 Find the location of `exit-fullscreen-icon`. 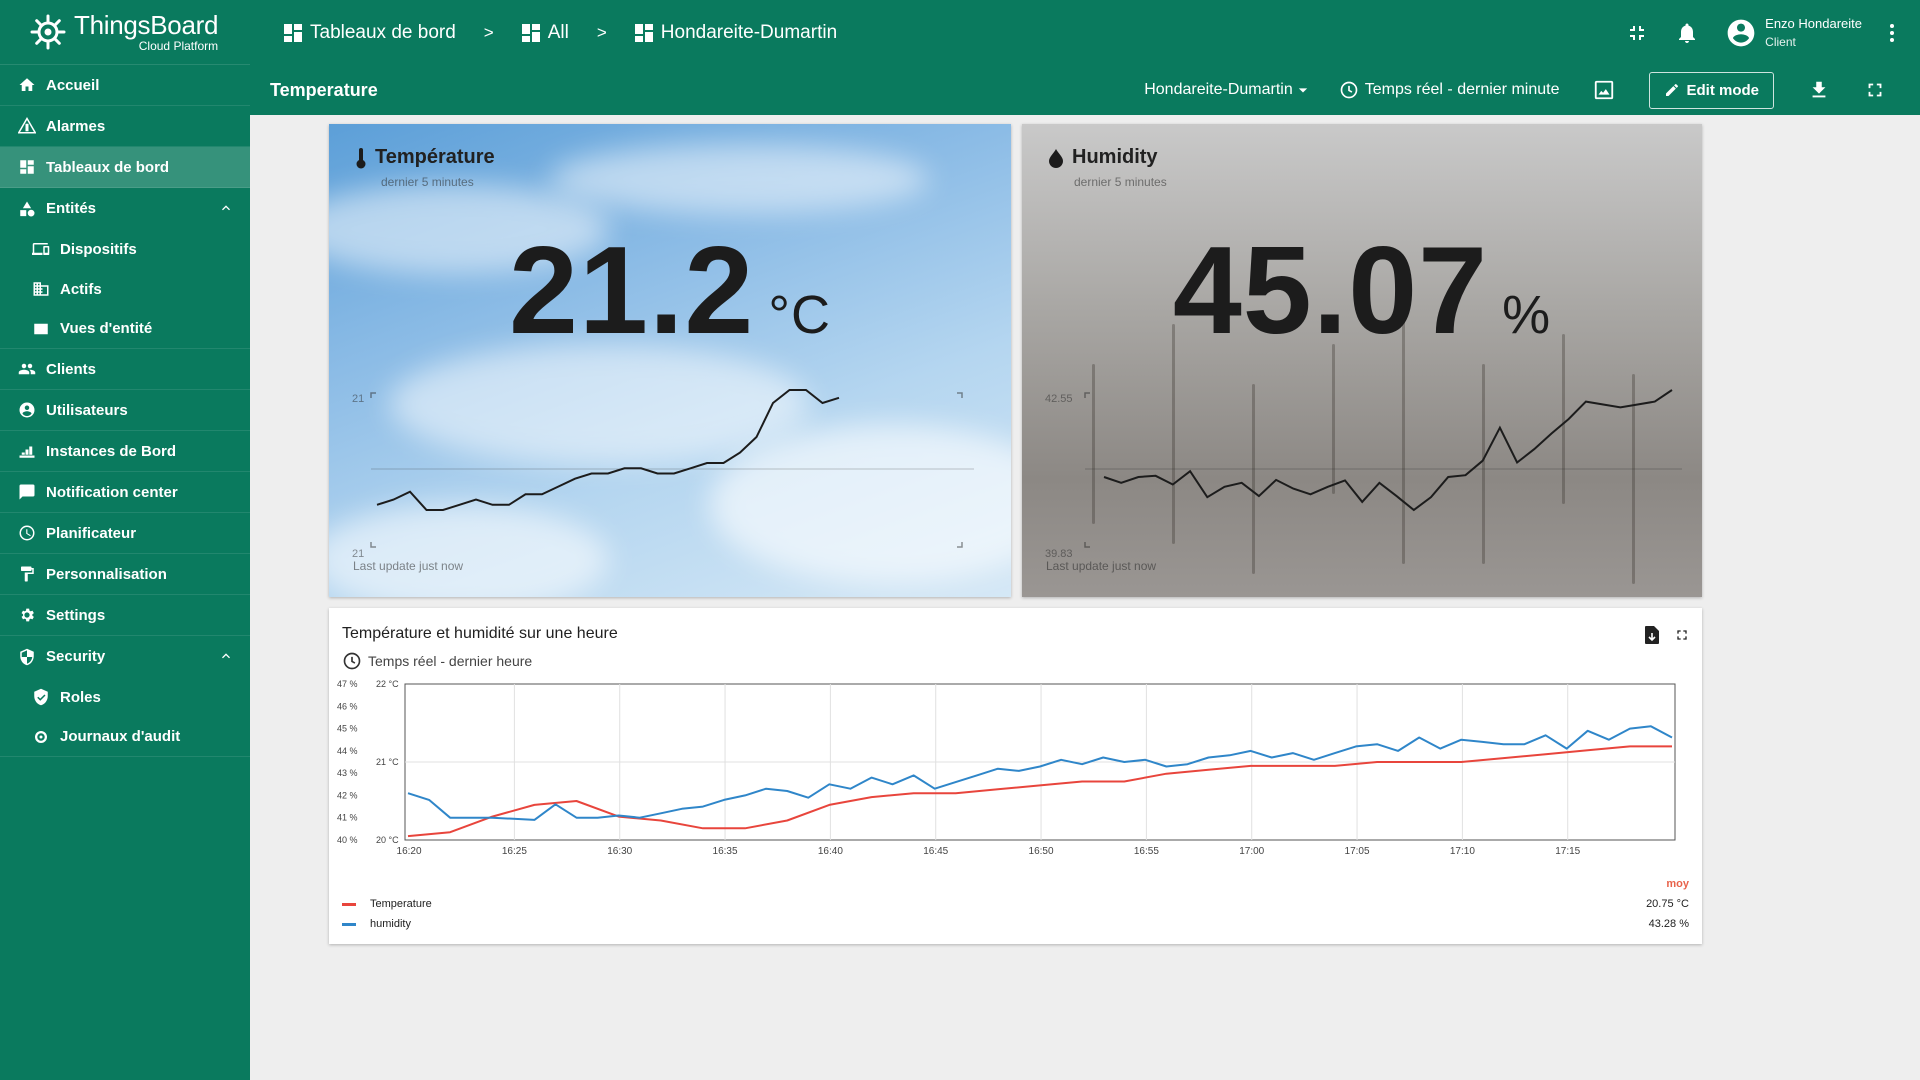

exit-fullscreen-icon is located at coordinates (1637, 33).